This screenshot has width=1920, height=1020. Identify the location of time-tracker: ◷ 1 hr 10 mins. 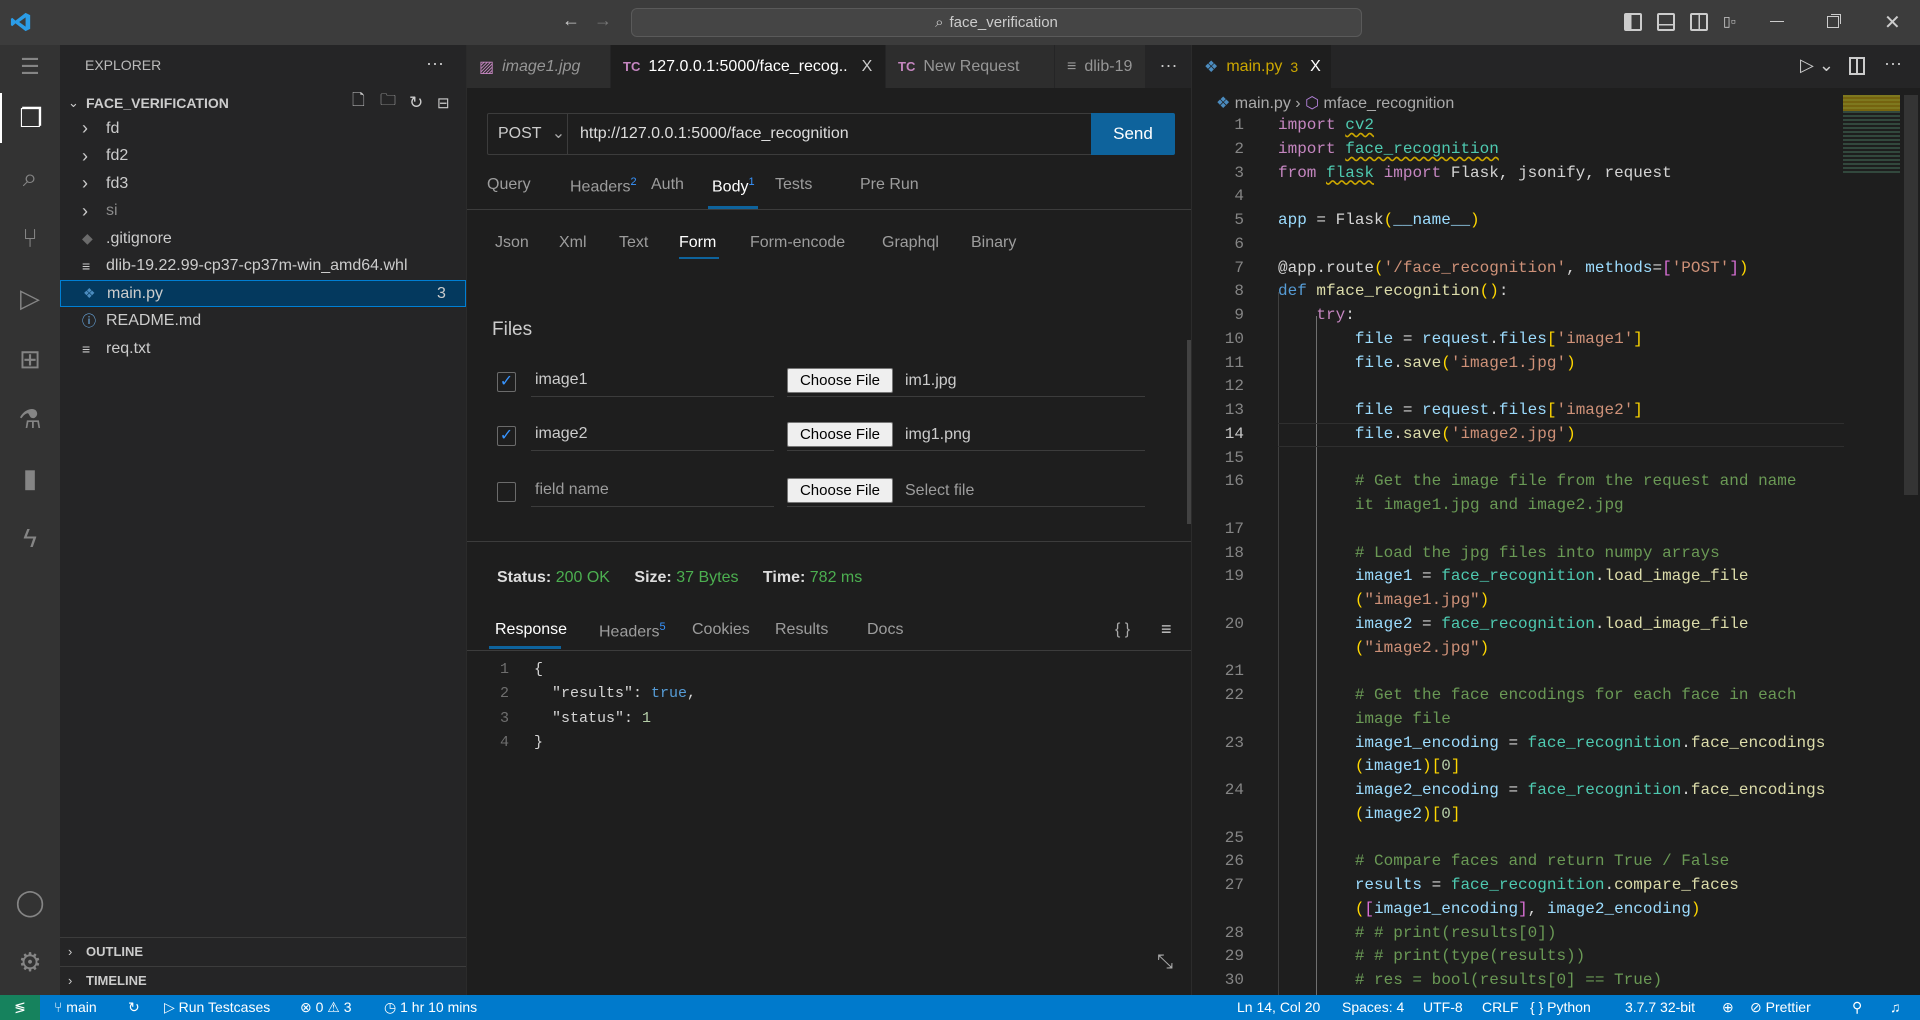
(430, 1007).